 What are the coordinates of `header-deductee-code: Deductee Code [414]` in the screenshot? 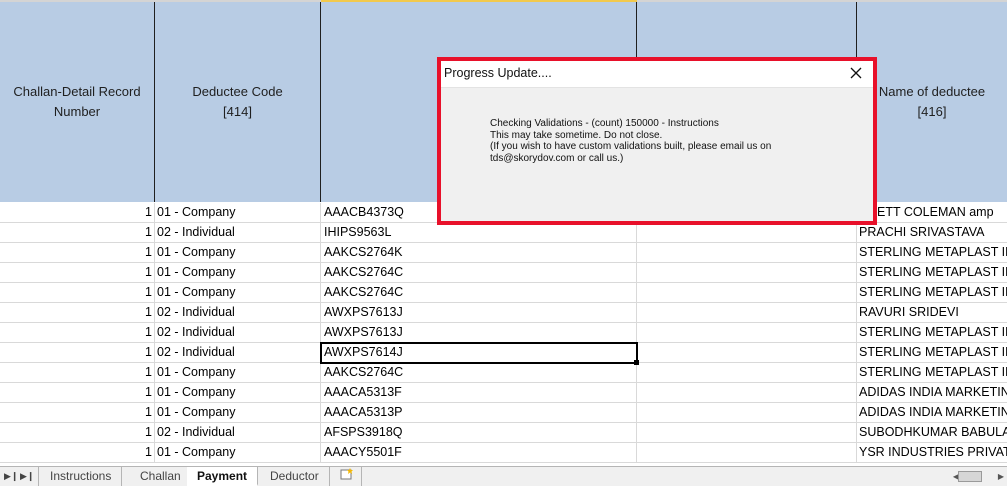 It's located at (238, 102).